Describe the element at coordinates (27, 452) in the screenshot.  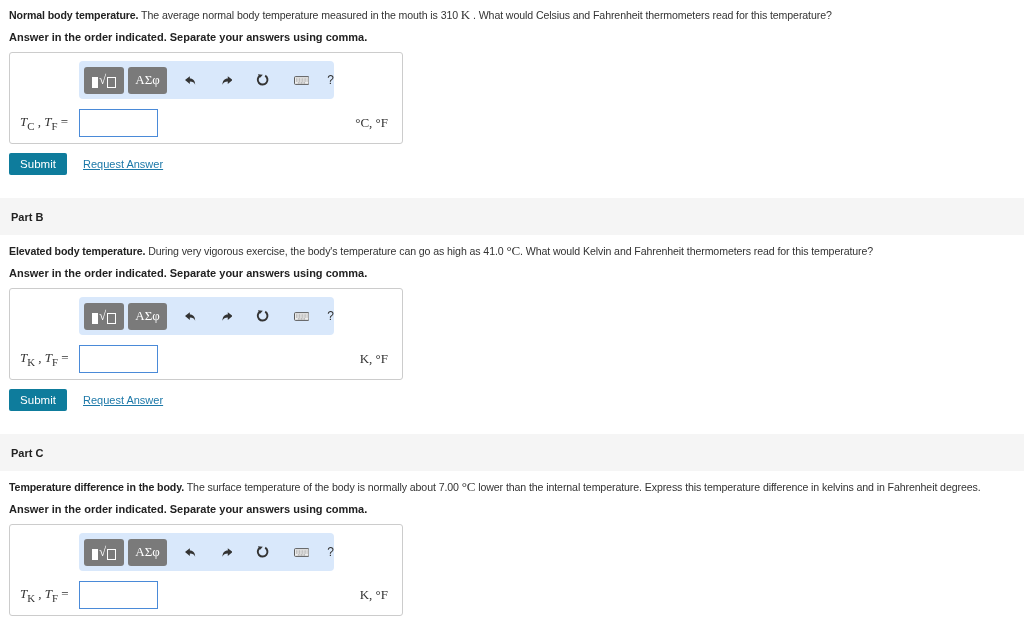
I see `part-heading: Part C` at that location.